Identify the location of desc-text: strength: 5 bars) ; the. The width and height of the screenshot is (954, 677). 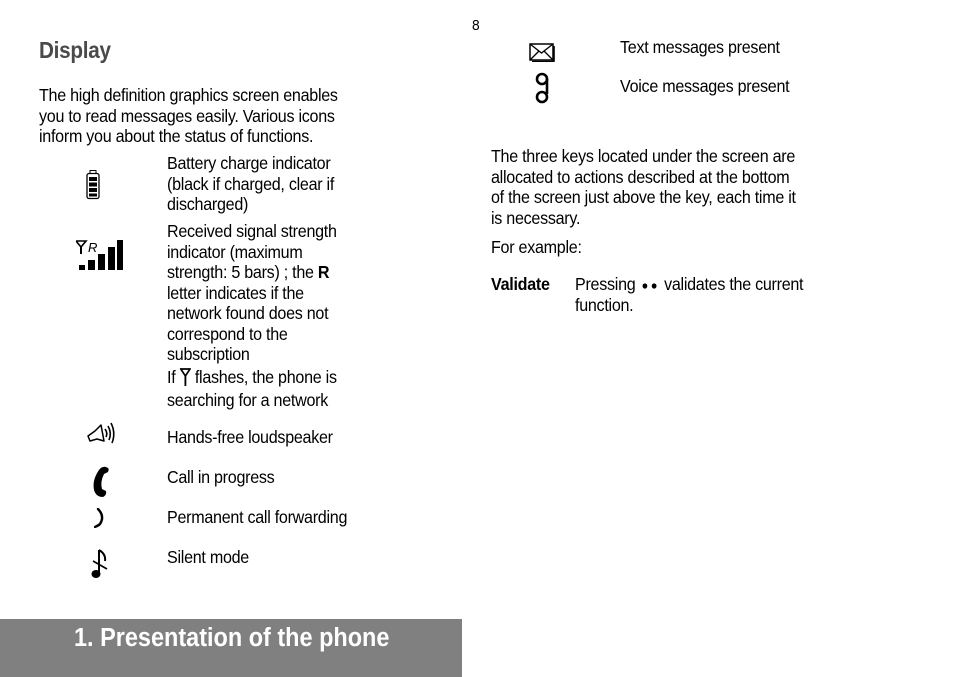
(242, 272).